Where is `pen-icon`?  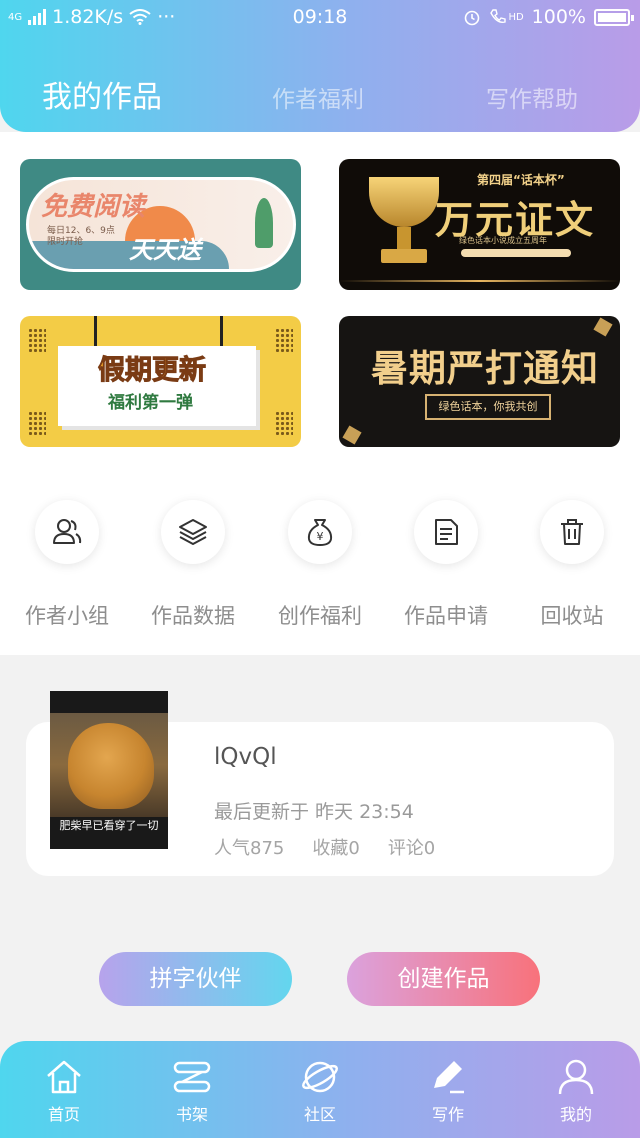 pen-icon is located at coordinates (449, 1077).